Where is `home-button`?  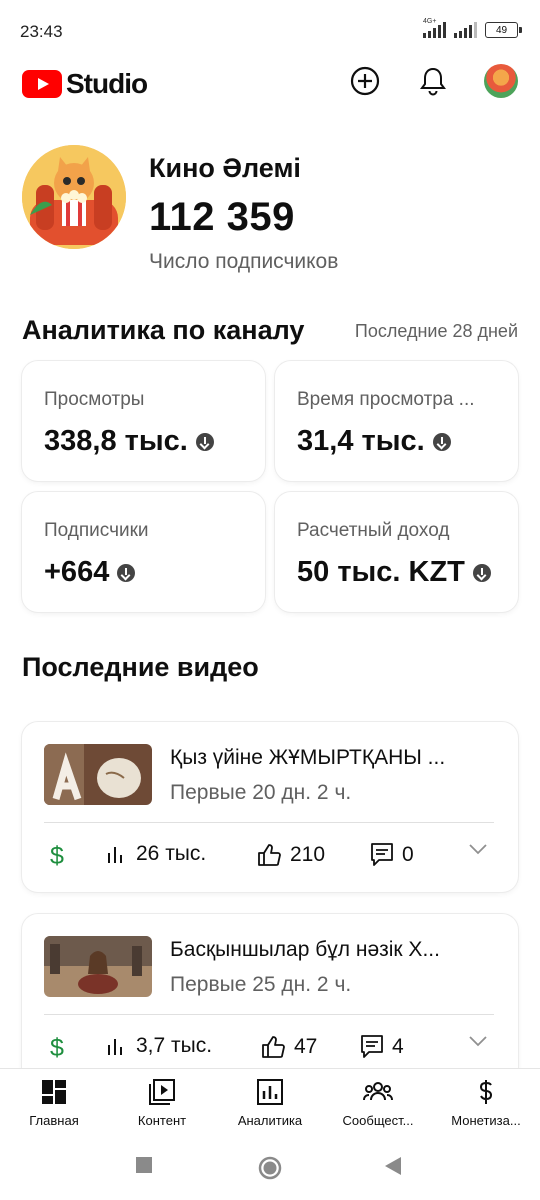
home-button is located at coordinates (270, 1170).